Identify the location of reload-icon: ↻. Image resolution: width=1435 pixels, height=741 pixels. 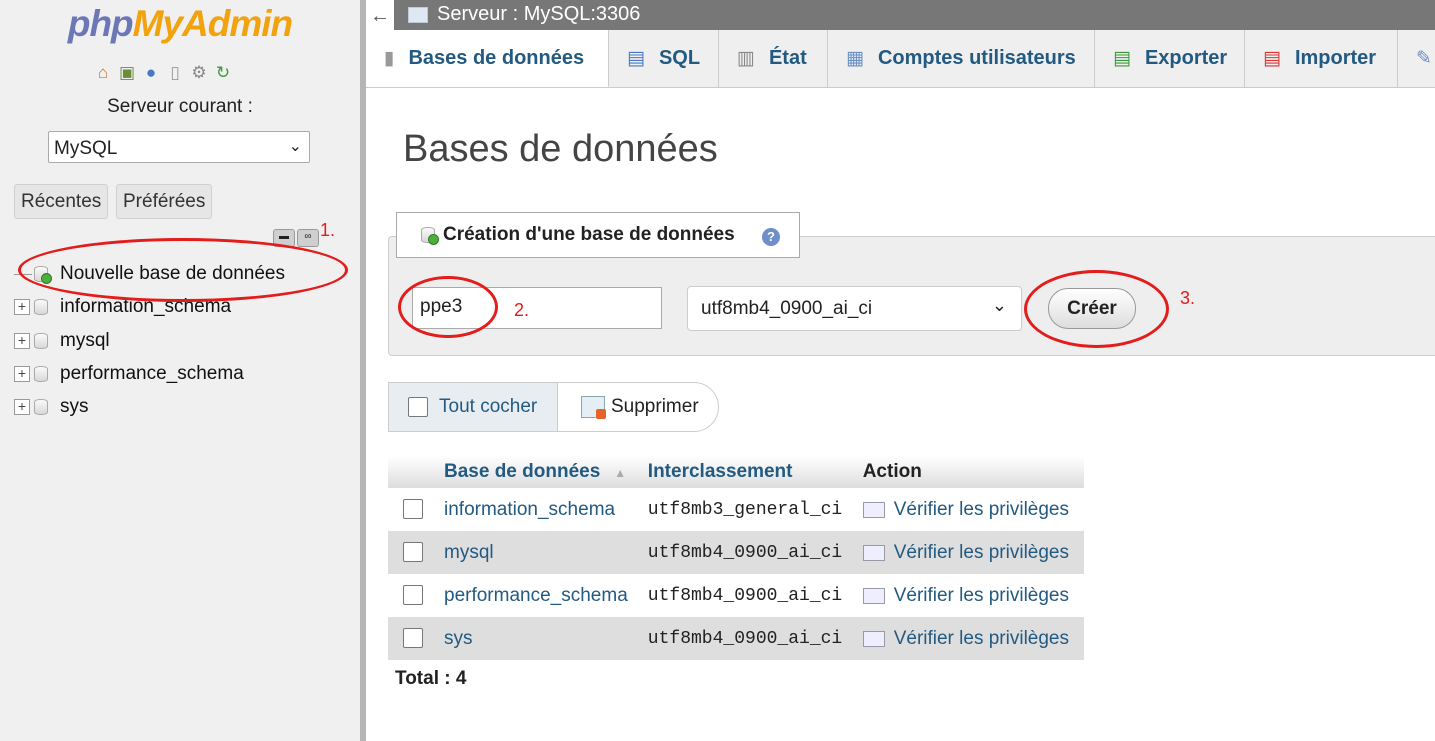
(223, 72).